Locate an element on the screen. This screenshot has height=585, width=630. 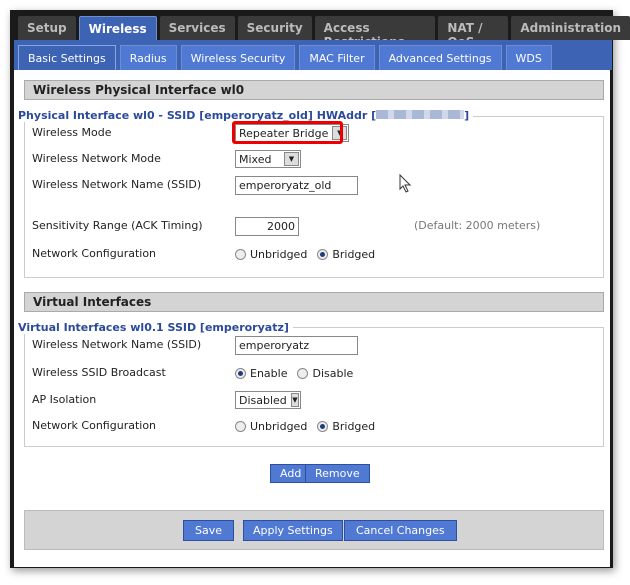
radio-label: Disable is located at coordinates (333, 373).